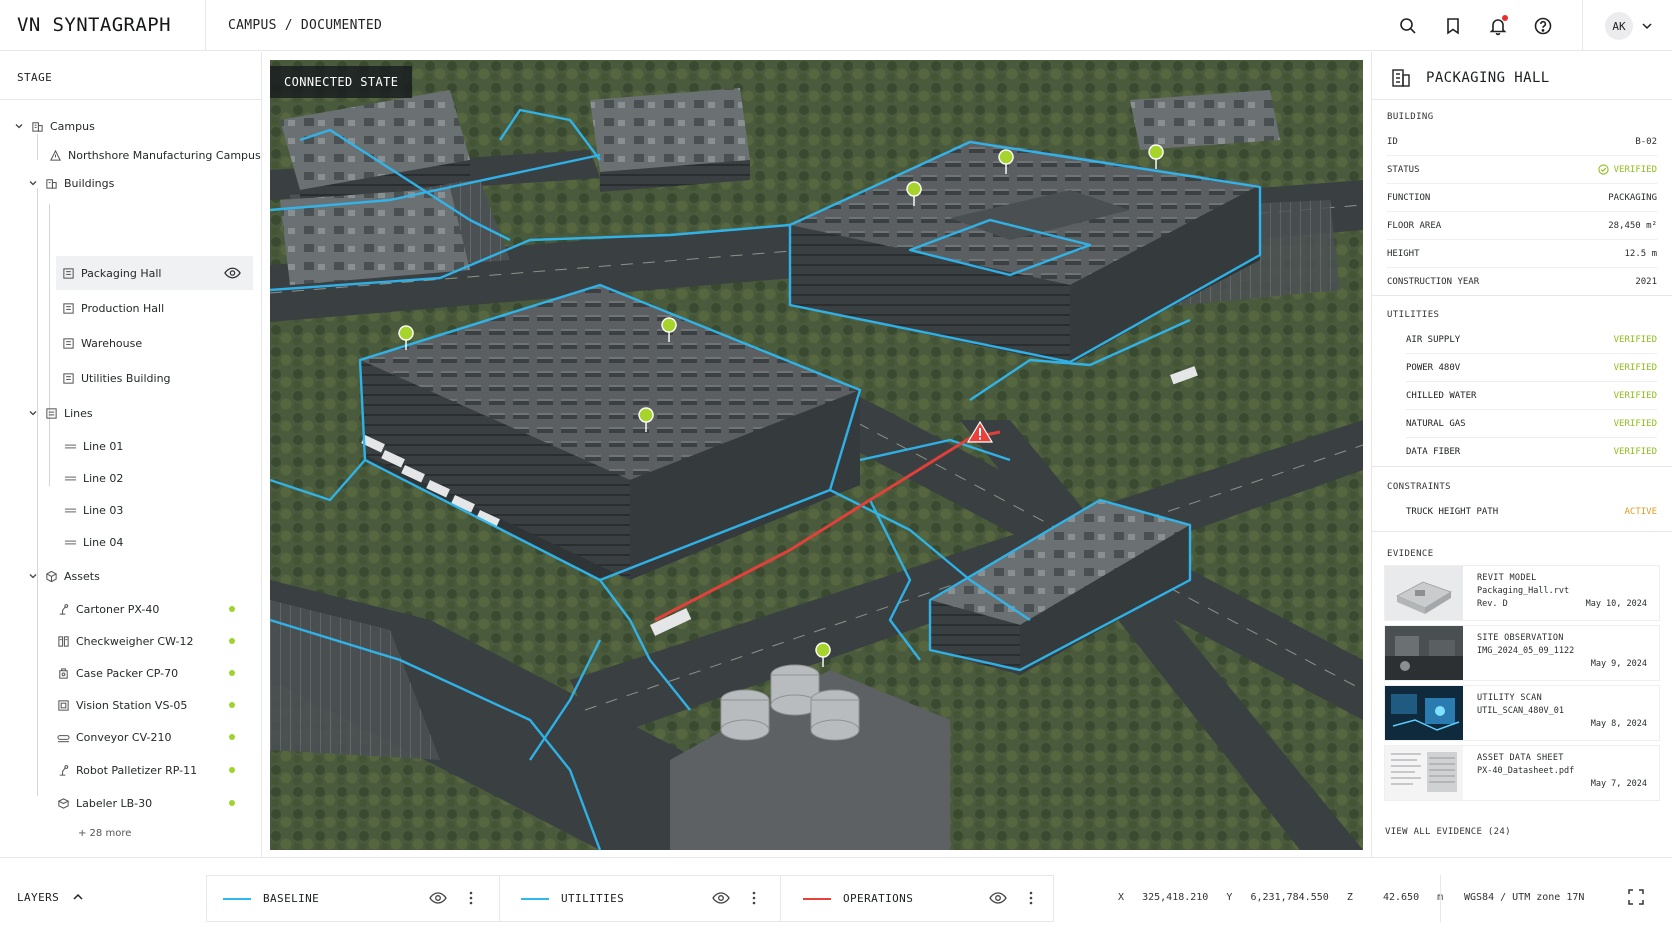 The height and width of the screenshot is (941, 1672). What do you see at coordinates (37, 384) in the screenshot?
I see `tree-guide` at bounding box center [37, 384].